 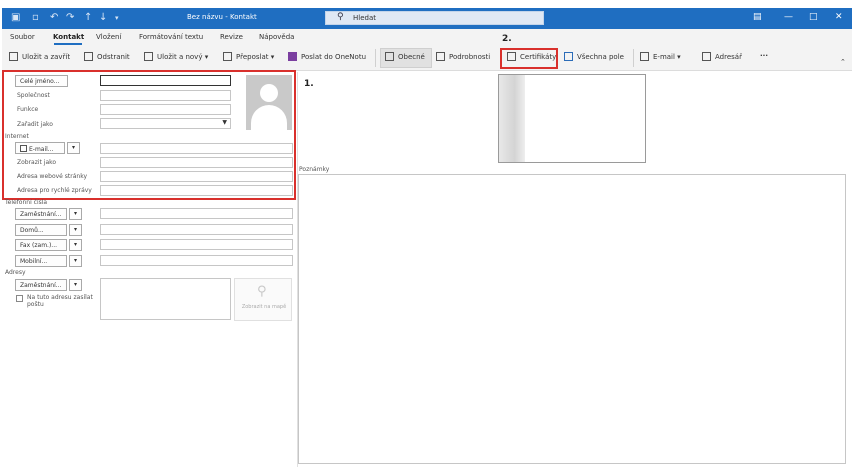 I want to click on maximize-icon: □, so click(x=813, y=17).